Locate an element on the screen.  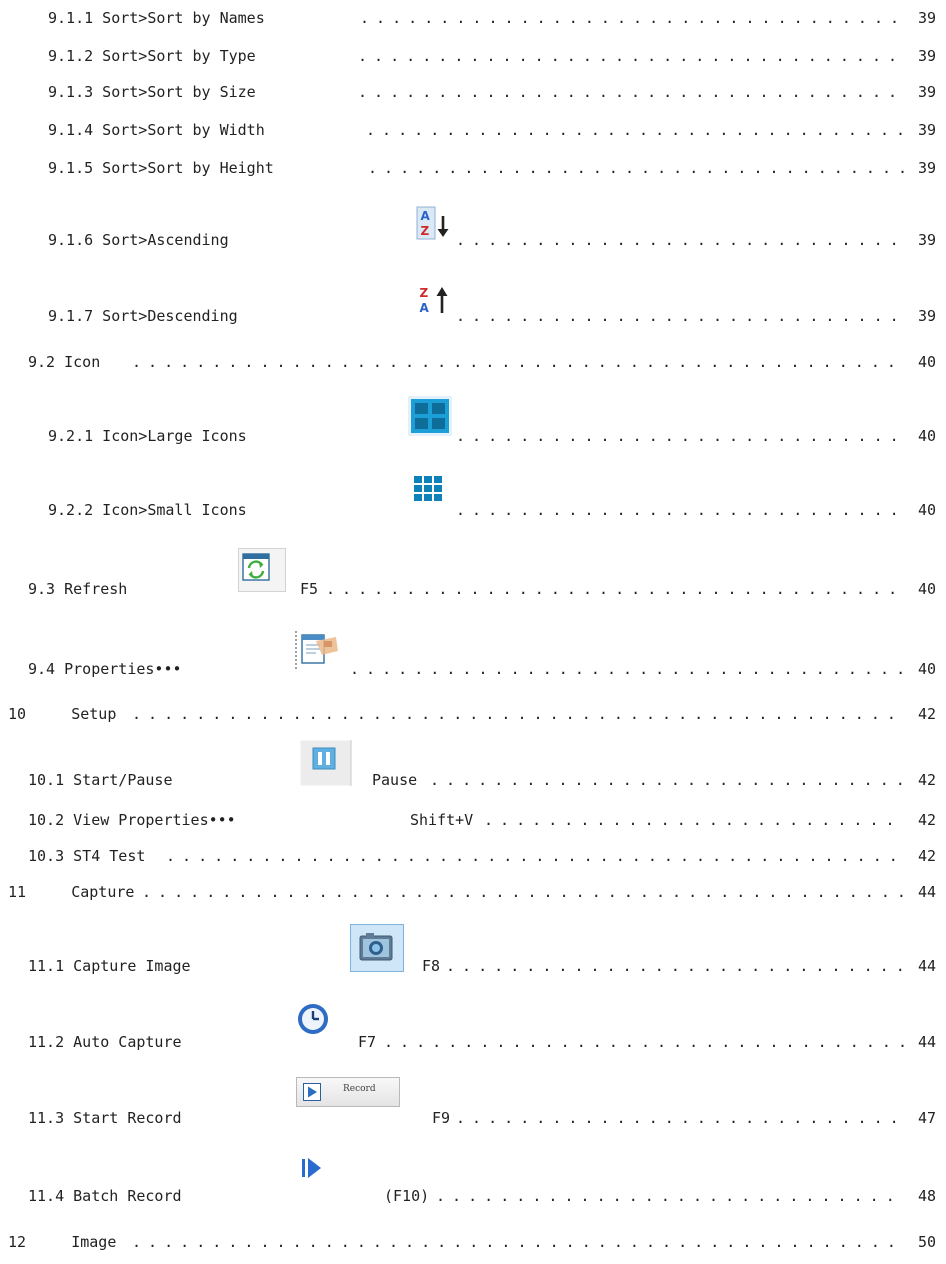
pause-icon is located at coordinates (326, 763).